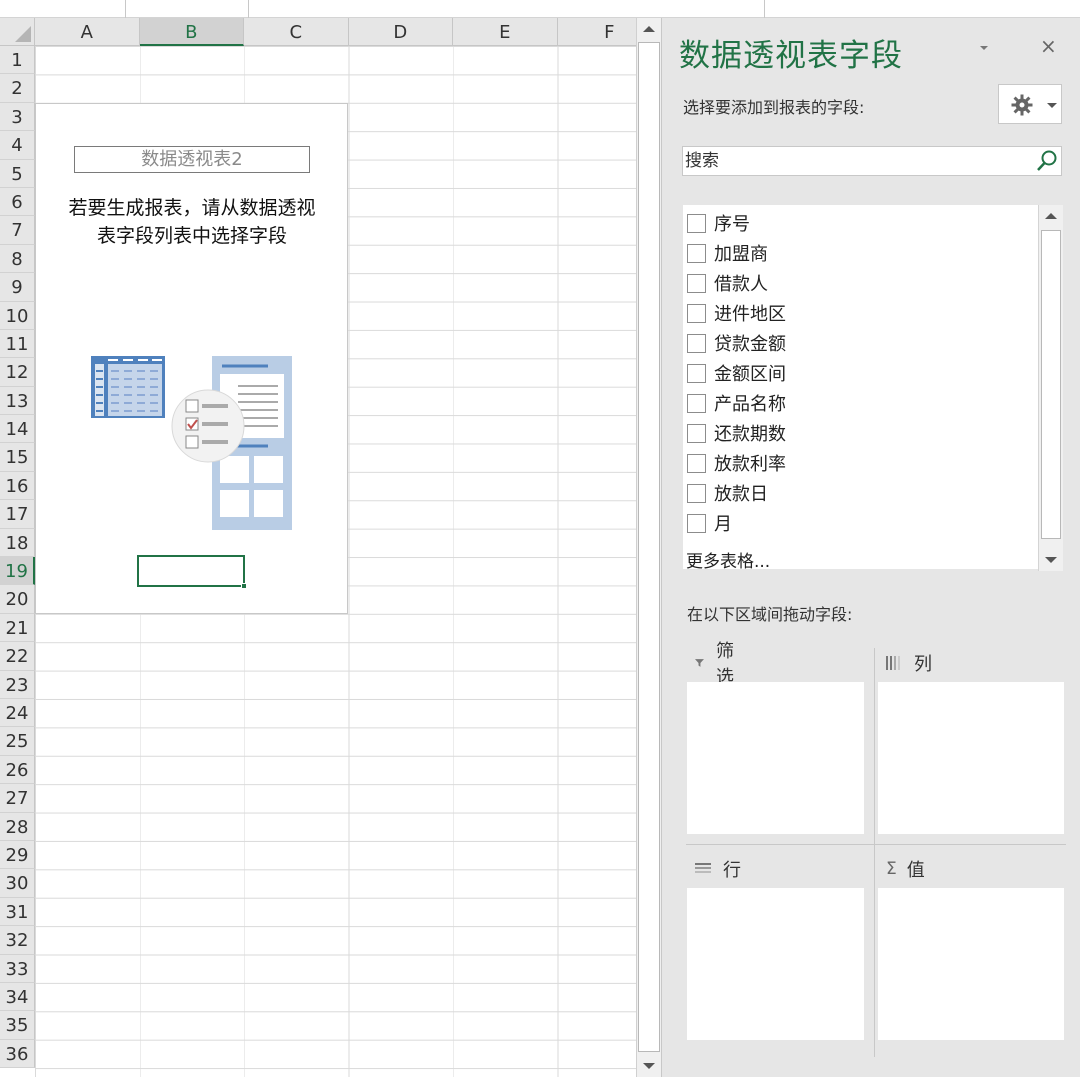 The width and height of the screenshot is (1080, 1077). Describe the element at coordinates (775, 964) in the screenshot. I see `rows-drop-zone` at that location.